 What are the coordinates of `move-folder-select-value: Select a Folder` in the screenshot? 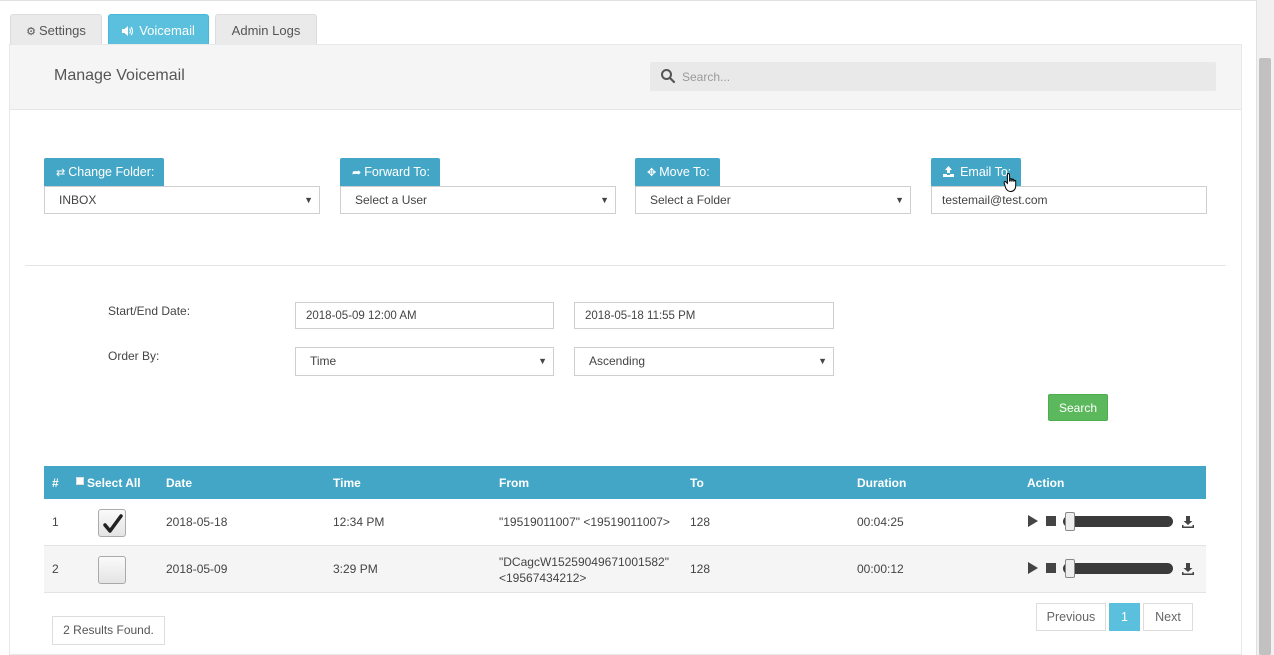 It's located at (690, 200).